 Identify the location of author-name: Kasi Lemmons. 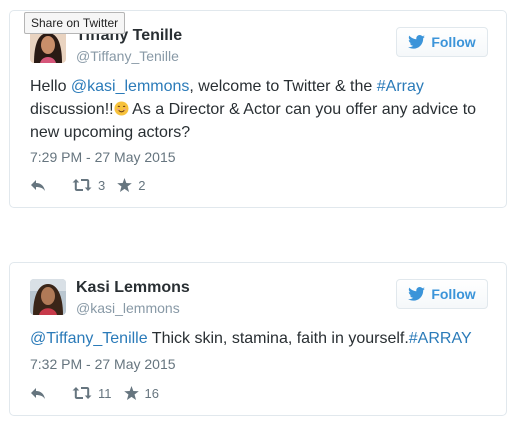
(133, 288).